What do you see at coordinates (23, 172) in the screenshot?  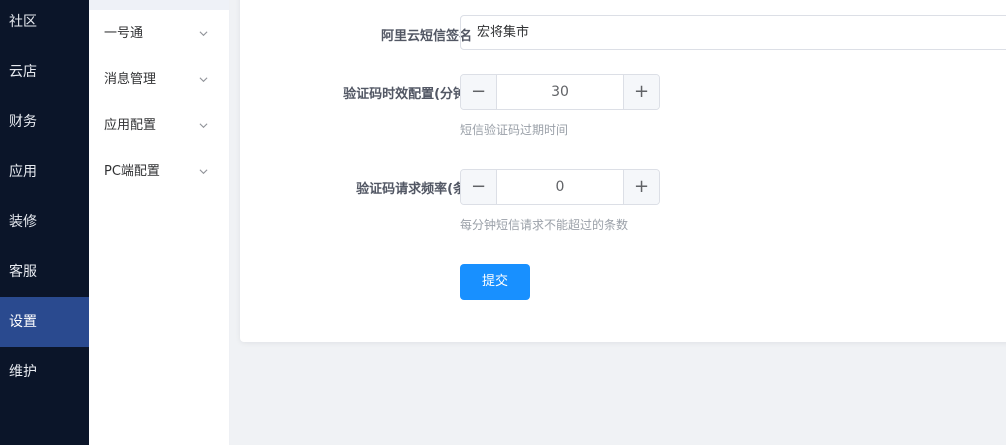 I see `nav-item-label: 应用` at bounding box center [23, 172].